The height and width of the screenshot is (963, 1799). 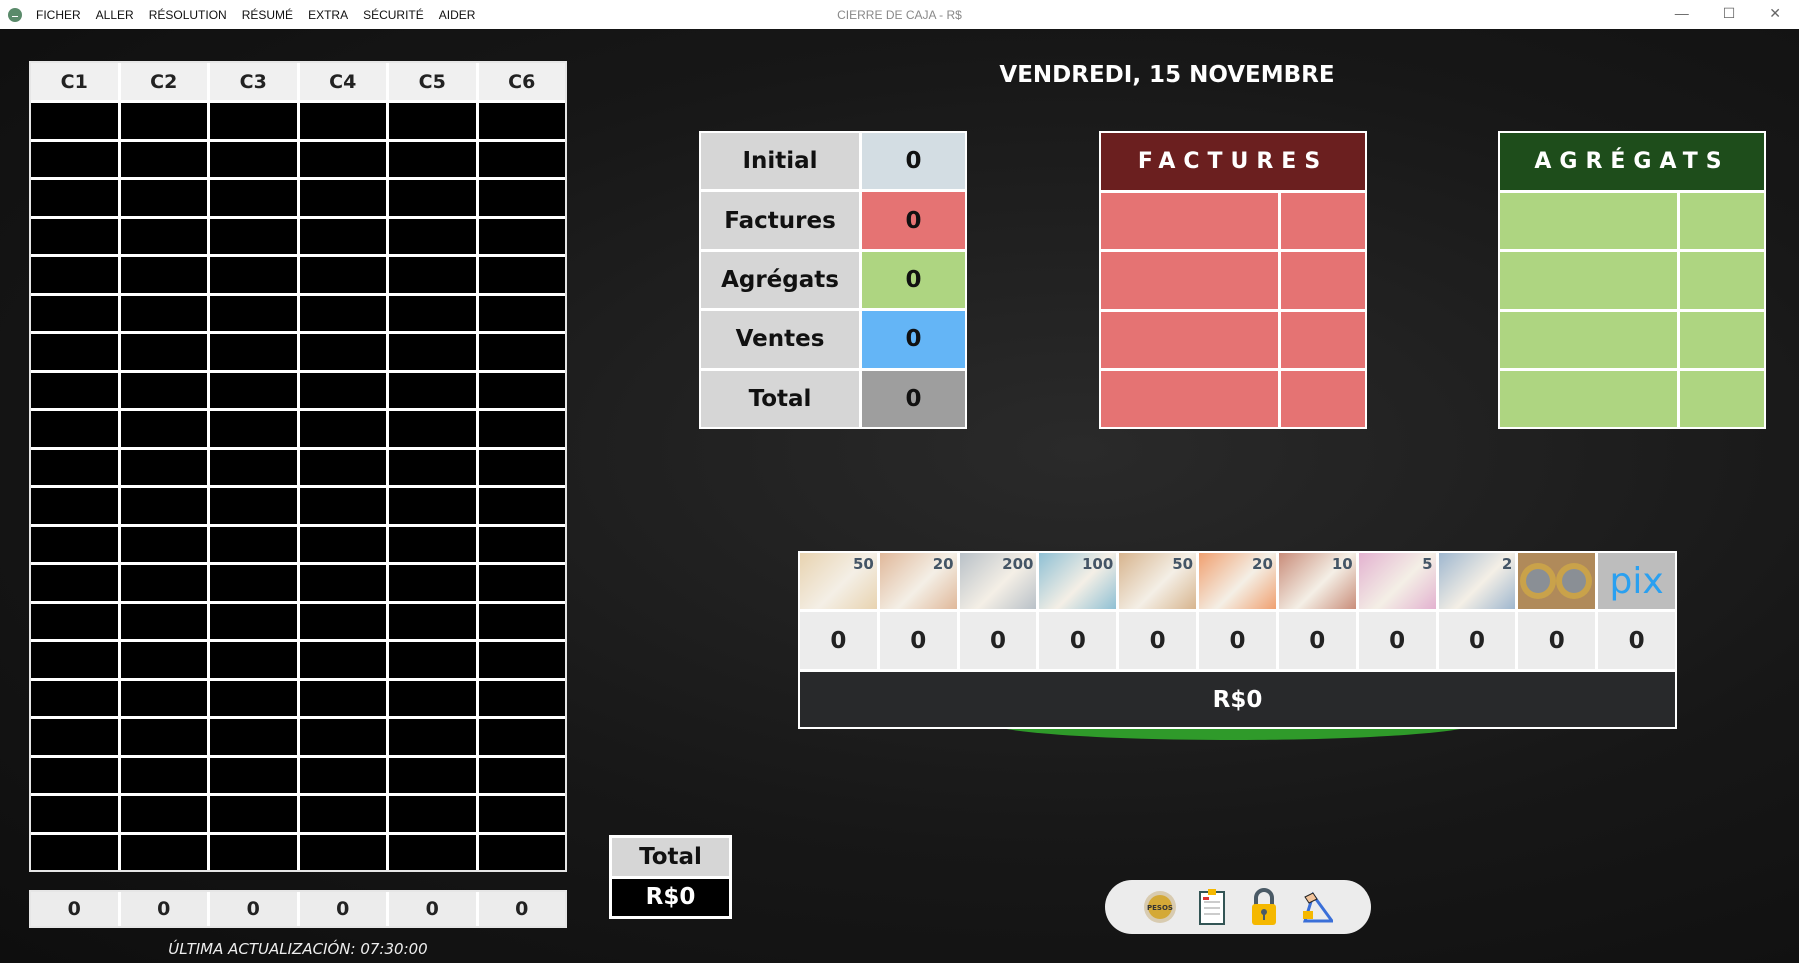 I want to click on menu-item-résolution: RÉSOLUTION, so click(x=188, y=15).